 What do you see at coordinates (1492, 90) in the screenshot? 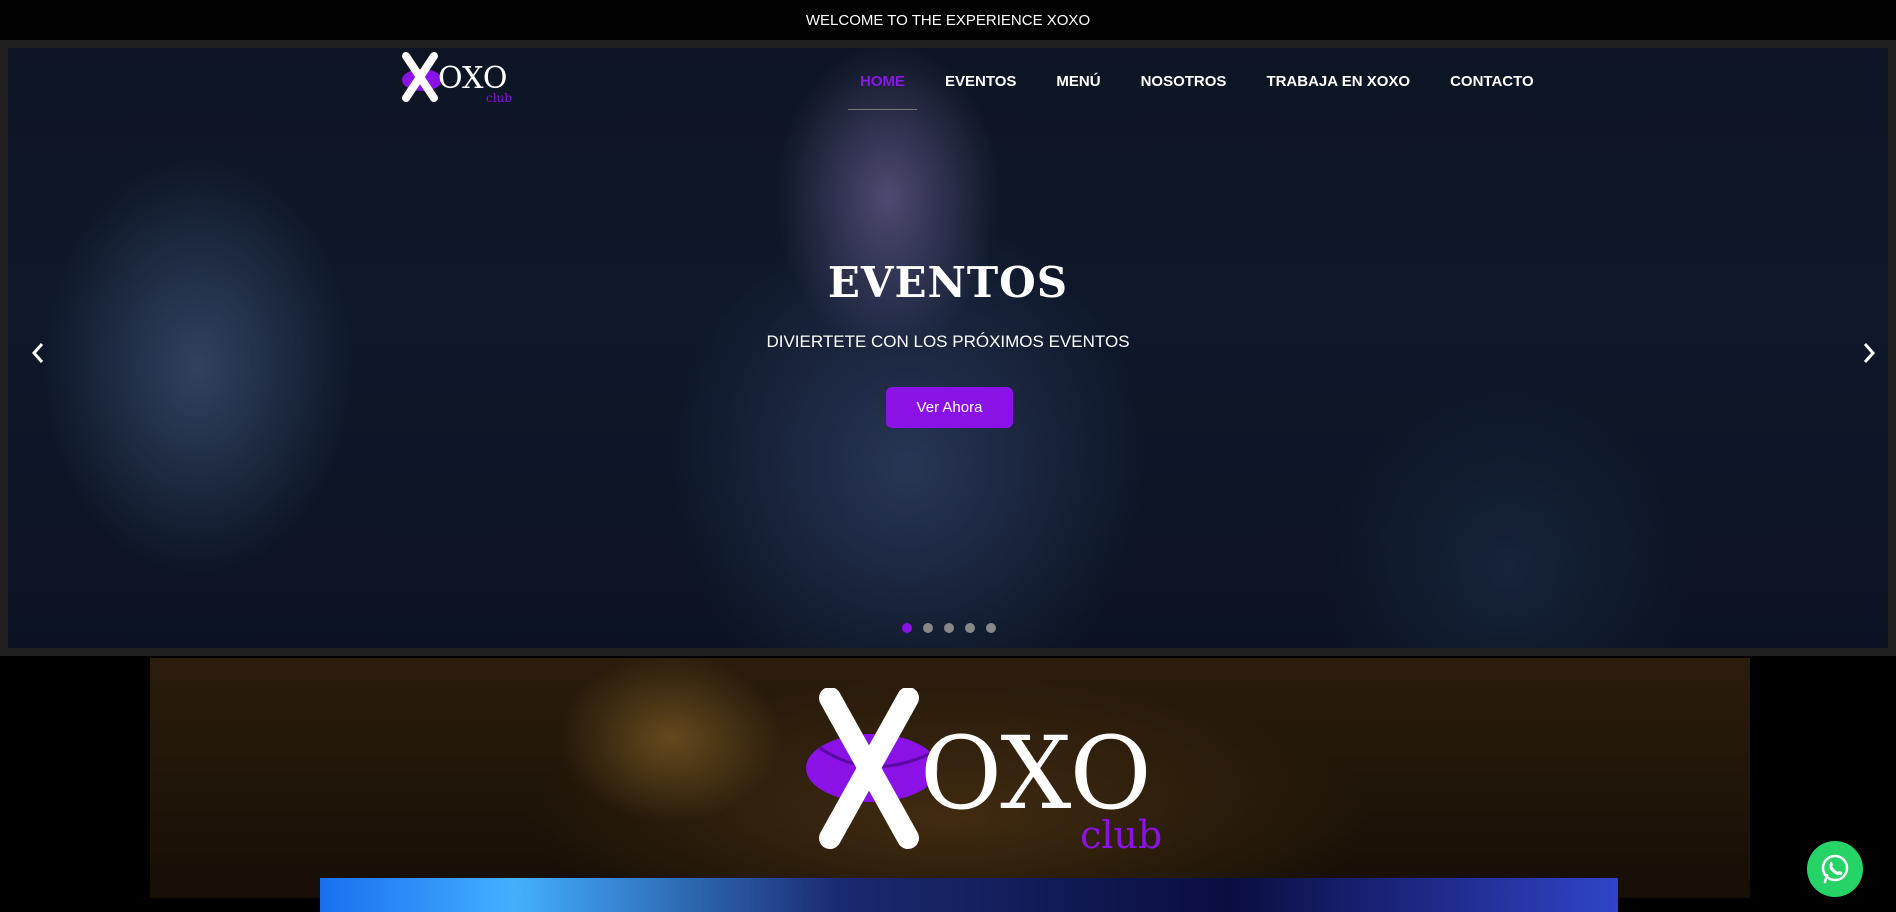
I see `nav-item-contacto: CONTACTO` at bounding box center [1492, 90].